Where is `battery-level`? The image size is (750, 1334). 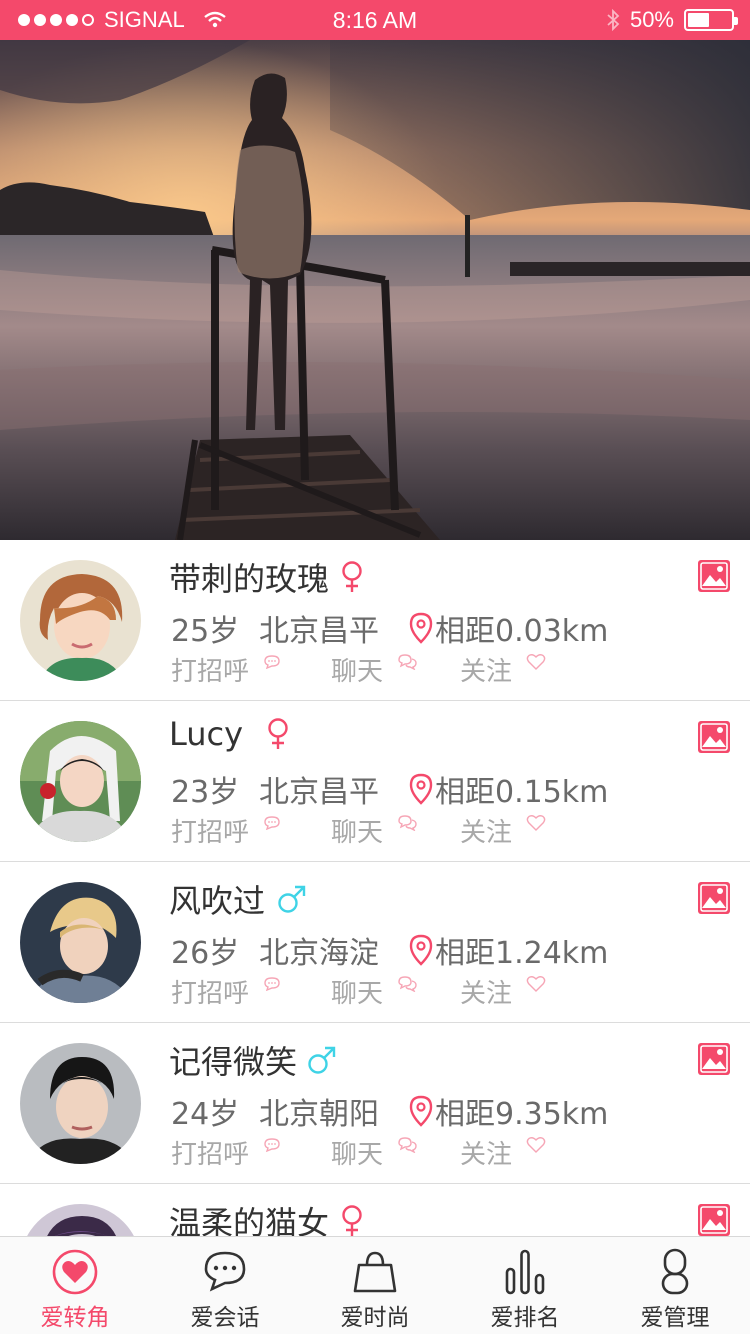 battery-level is located at coordinates (698, 20).